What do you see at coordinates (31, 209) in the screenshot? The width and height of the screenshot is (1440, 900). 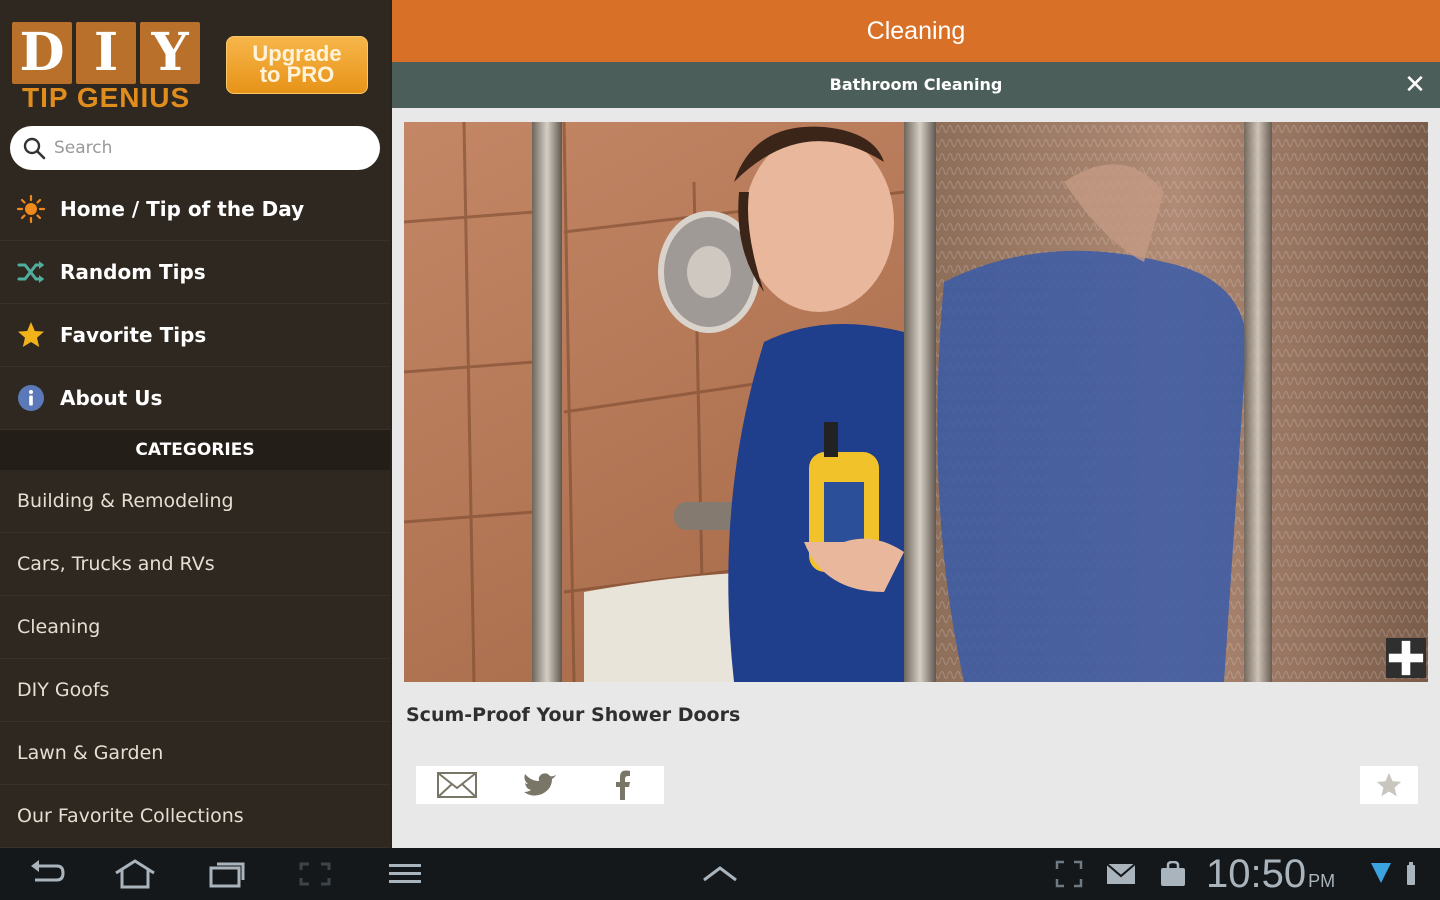 I see `sun-icon` at bounding box center [31, 209].